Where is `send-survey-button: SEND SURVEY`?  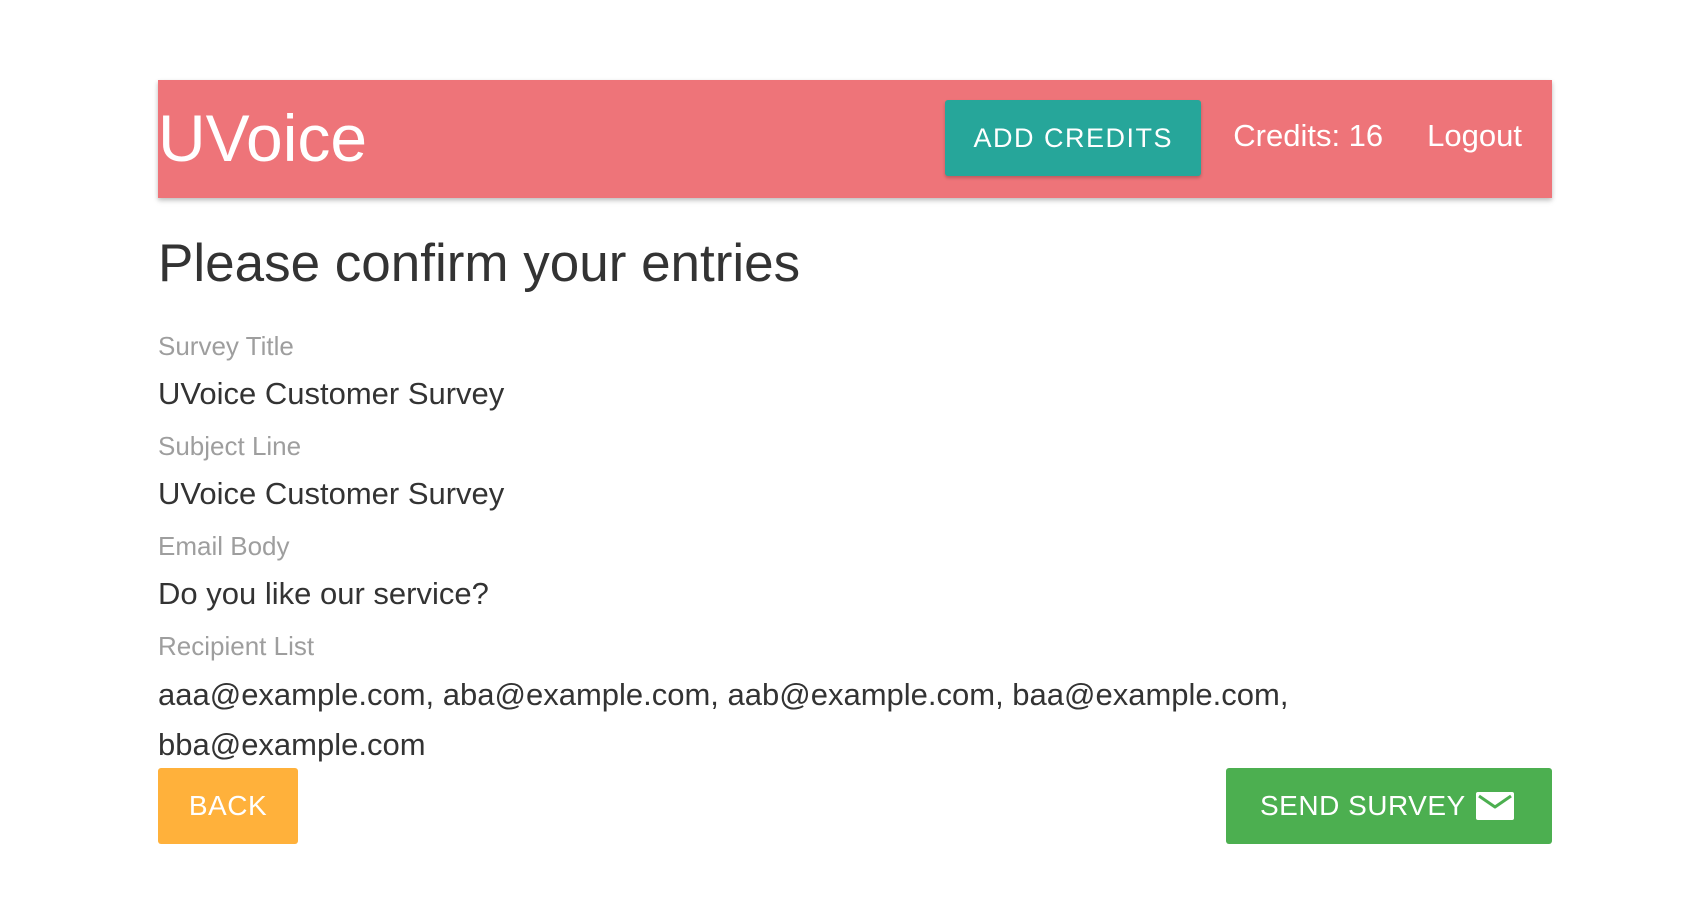 send-survey-button: SEND SURVEY is located at coordinates (1389, 806).